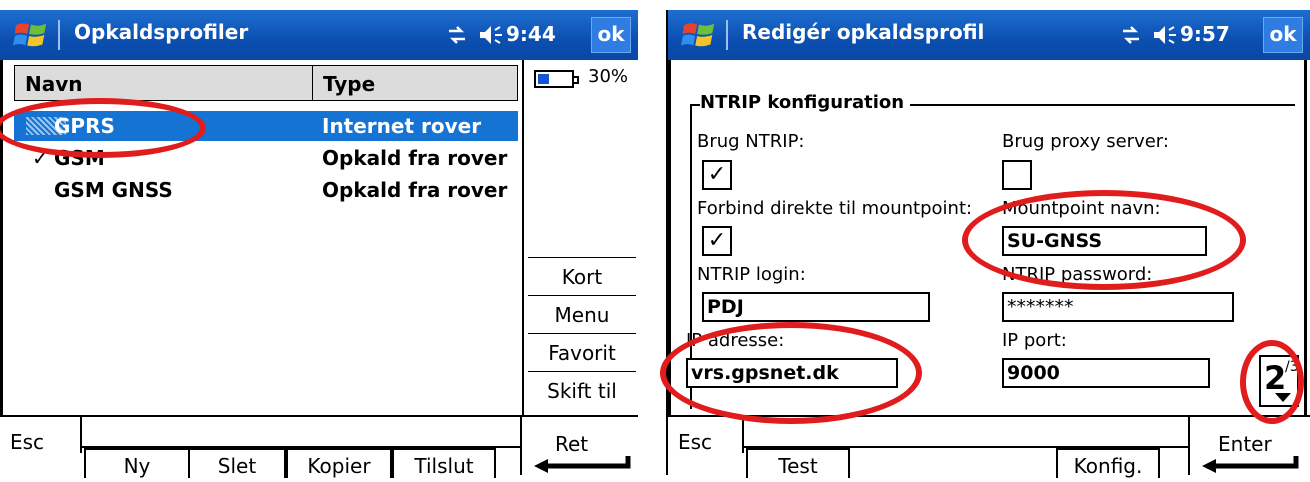 This screenshot has height=482, width=1310. I want to click on ntrip-password-input: *******, so click(1118, 307).